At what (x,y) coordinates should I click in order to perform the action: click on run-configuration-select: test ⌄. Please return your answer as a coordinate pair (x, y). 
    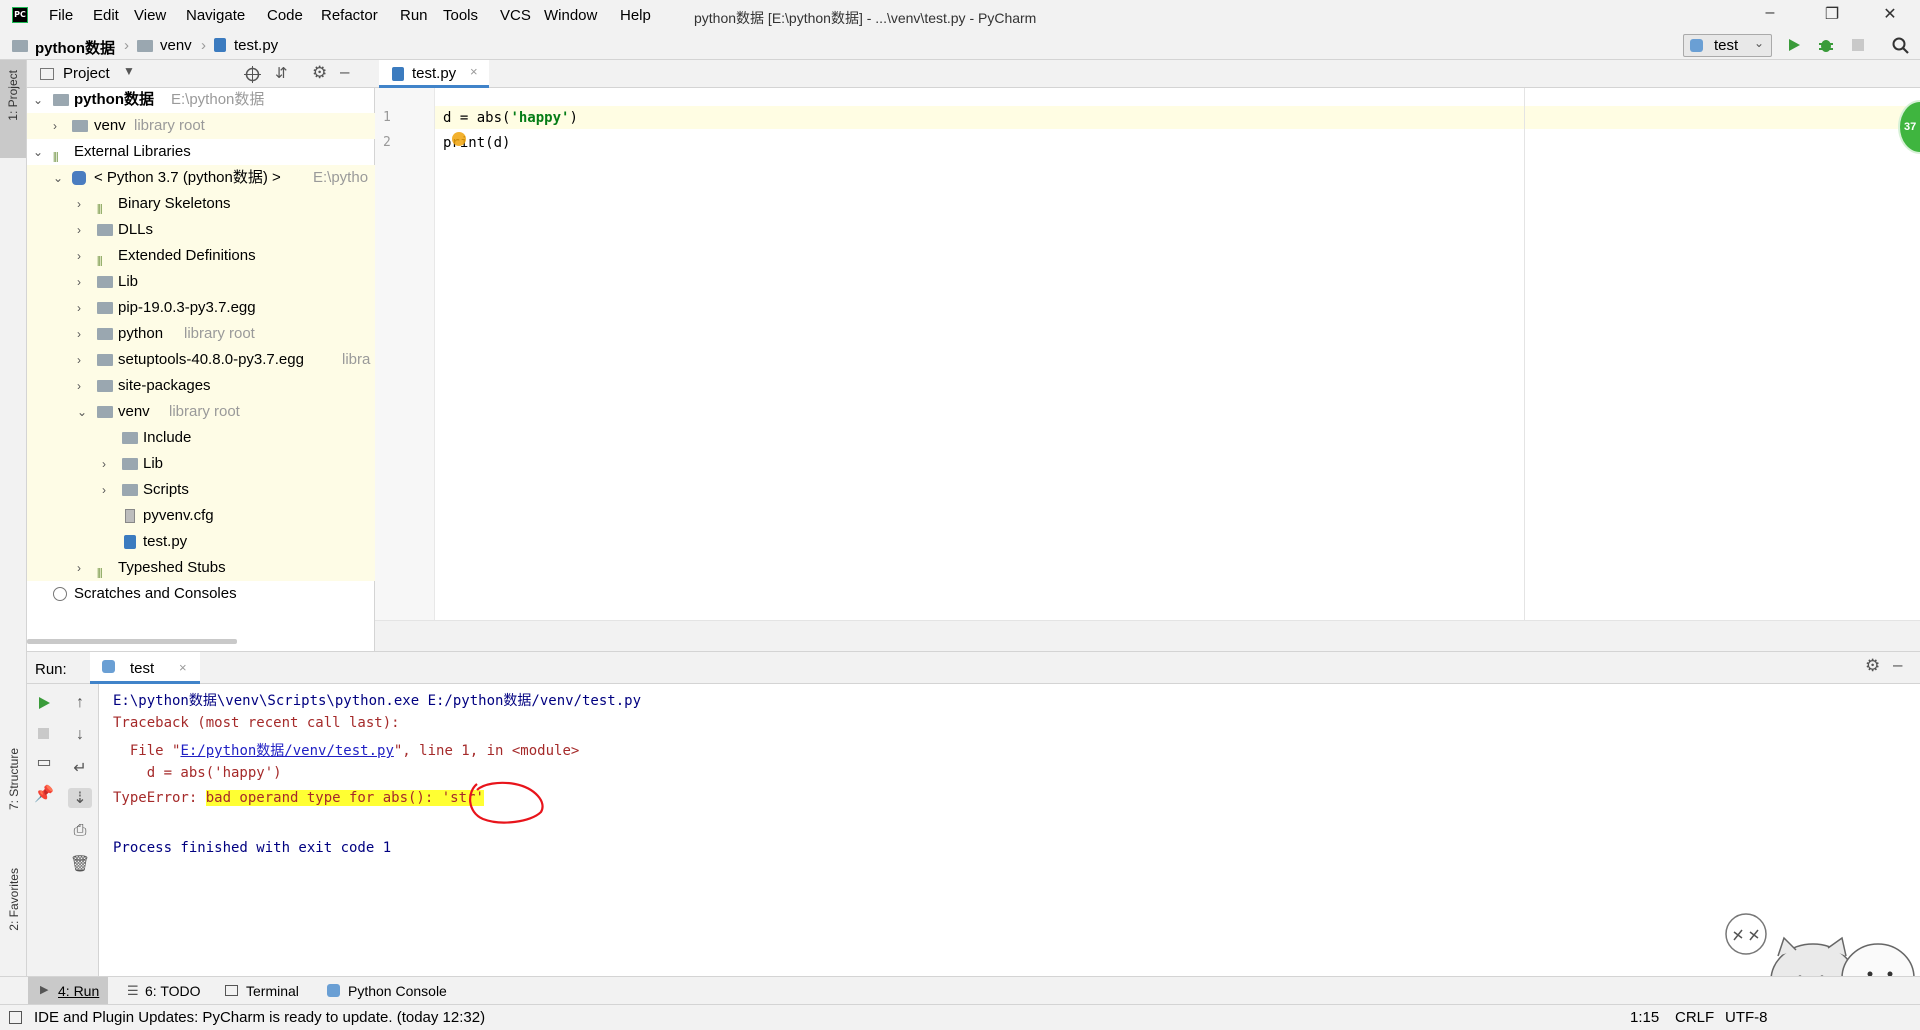
    Looking at the image, I should click on (1727, 45).